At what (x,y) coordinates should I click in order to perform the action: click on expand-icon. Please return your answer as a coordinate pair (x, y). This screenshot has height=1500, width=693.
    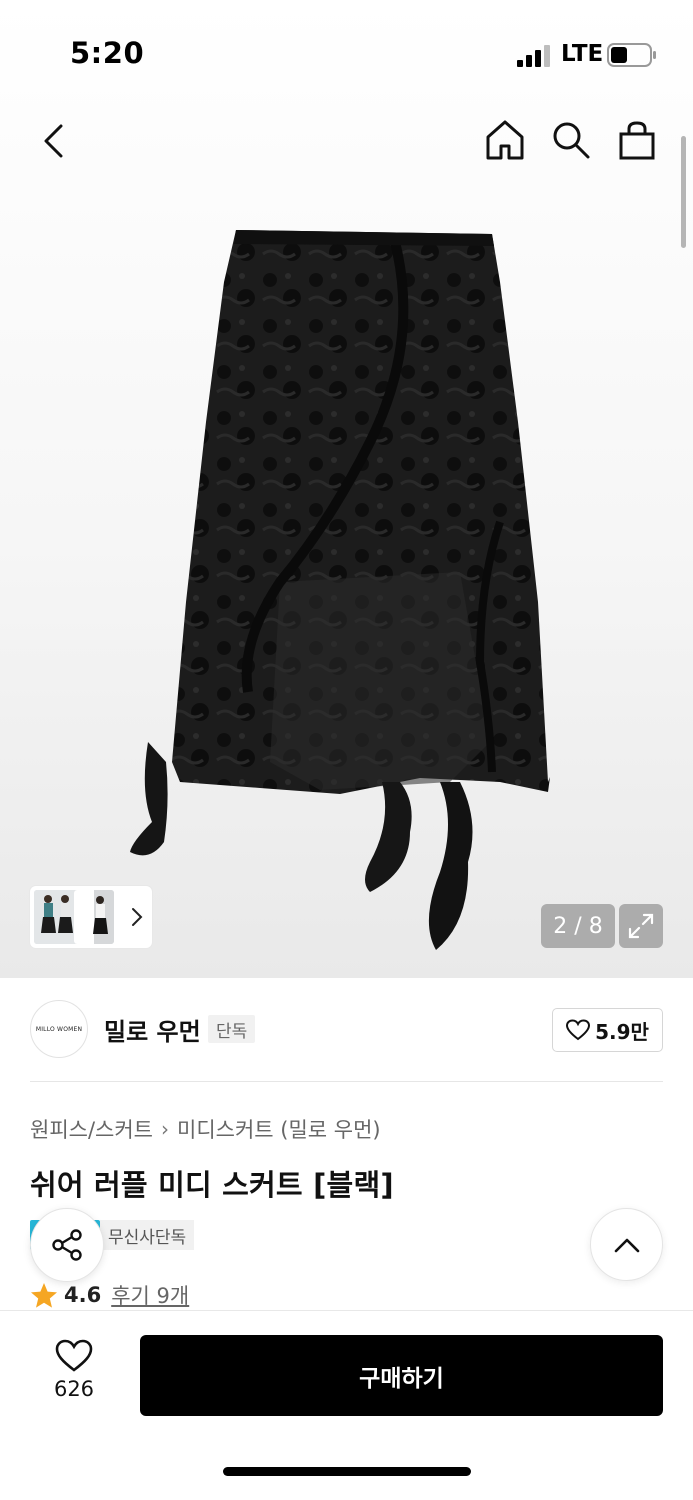
    Looking at the image, I should click on (641, 926).